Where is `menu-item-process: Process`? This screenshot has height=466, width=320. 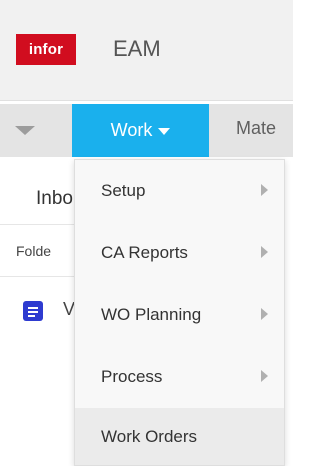 menu-item-process: Process is located at coordinates (179, 377).